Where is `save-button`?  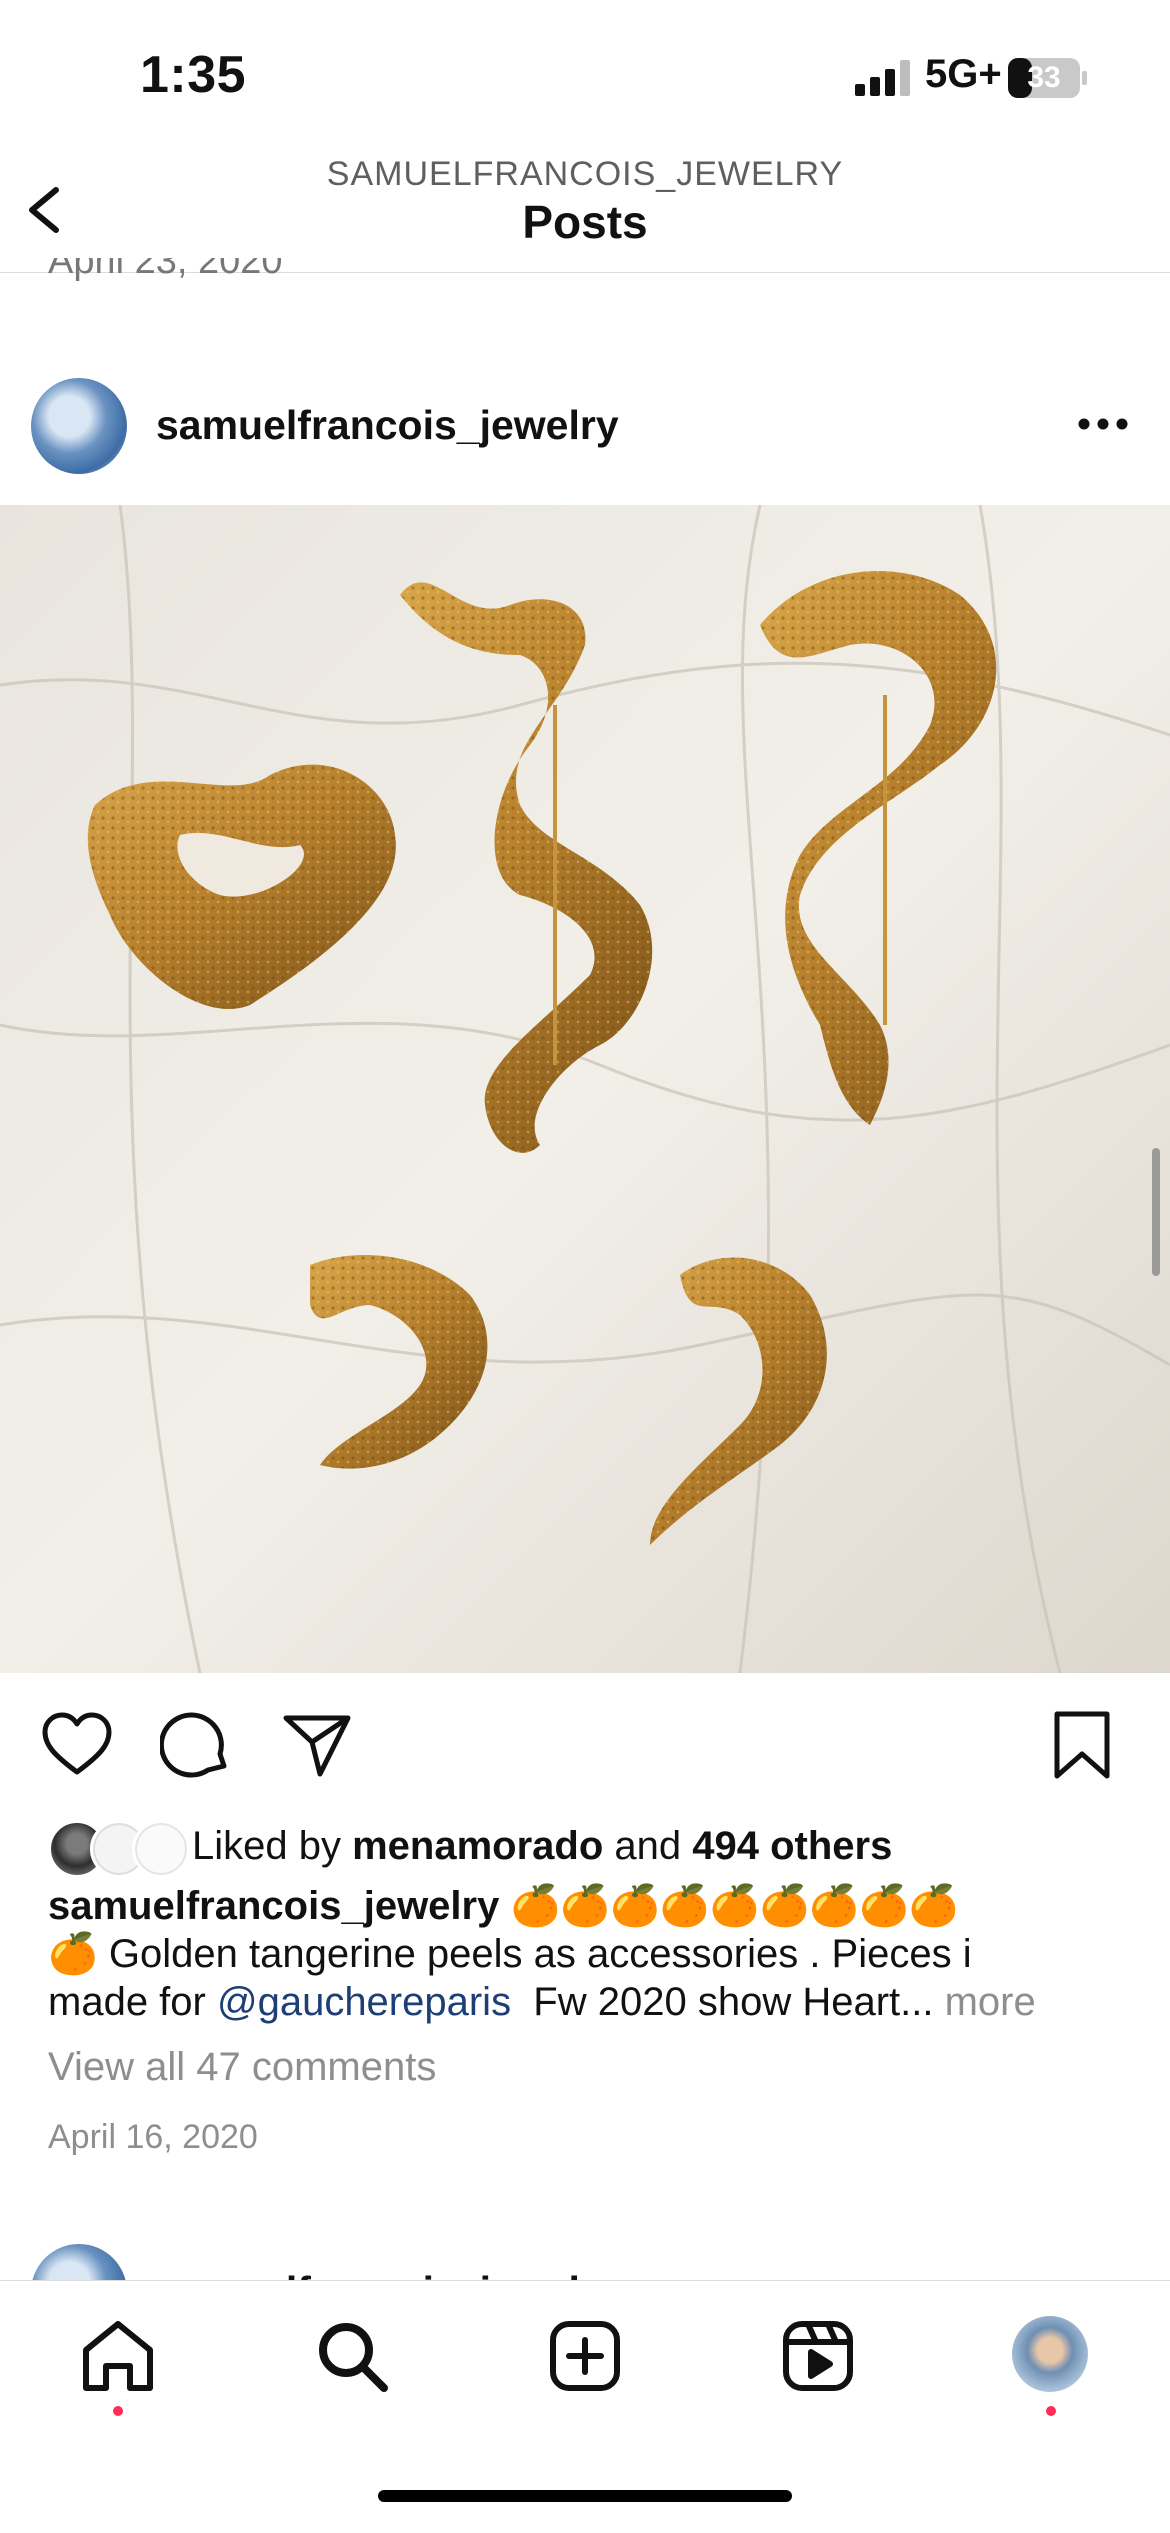 save-button is located at coordinates (1082, 1745).